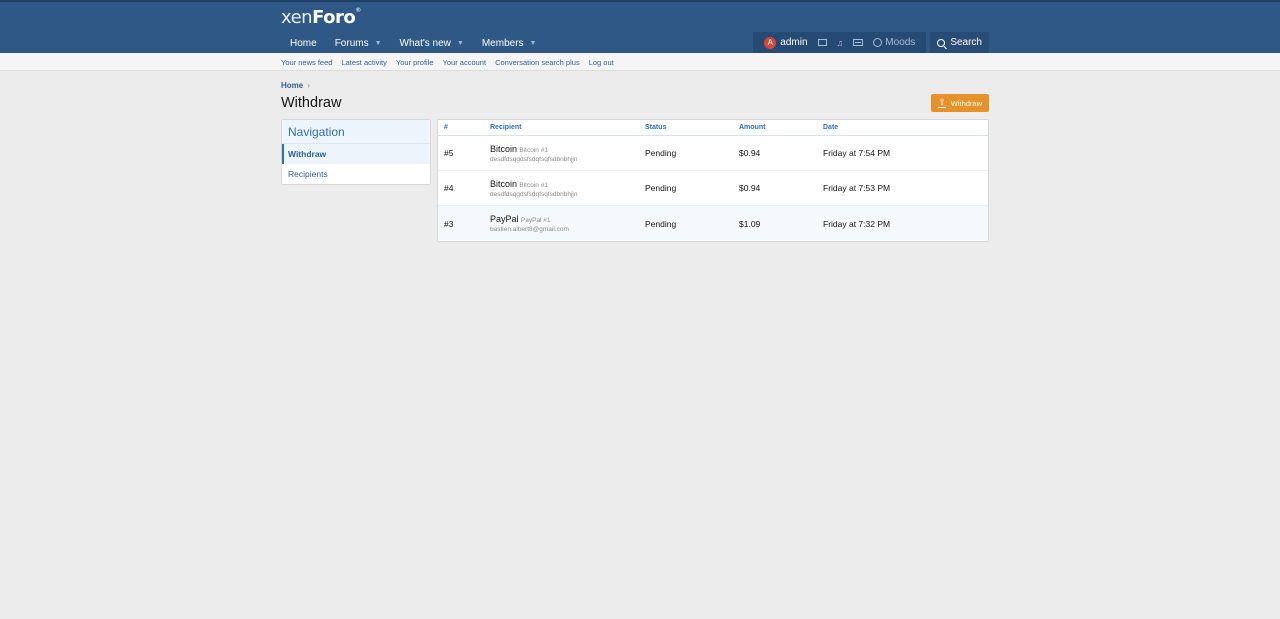 The image size is (1280, 619). What do you see at coordinates (464, 127) in the screenshot?
I see `column-id: #` at bounding box center [464, 127].